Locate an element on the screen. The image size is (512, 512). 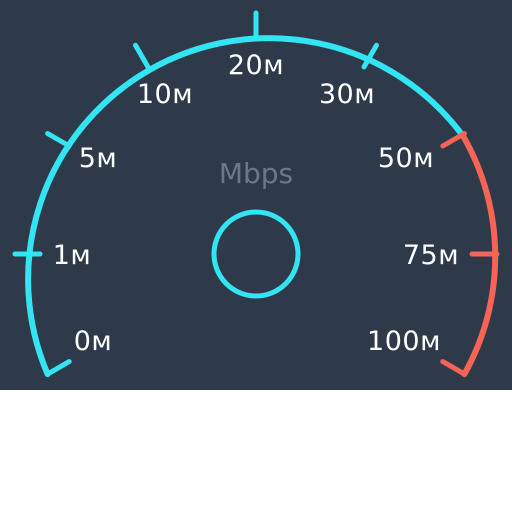
tick-label-75: 75м is located at coordinates (431, 255).